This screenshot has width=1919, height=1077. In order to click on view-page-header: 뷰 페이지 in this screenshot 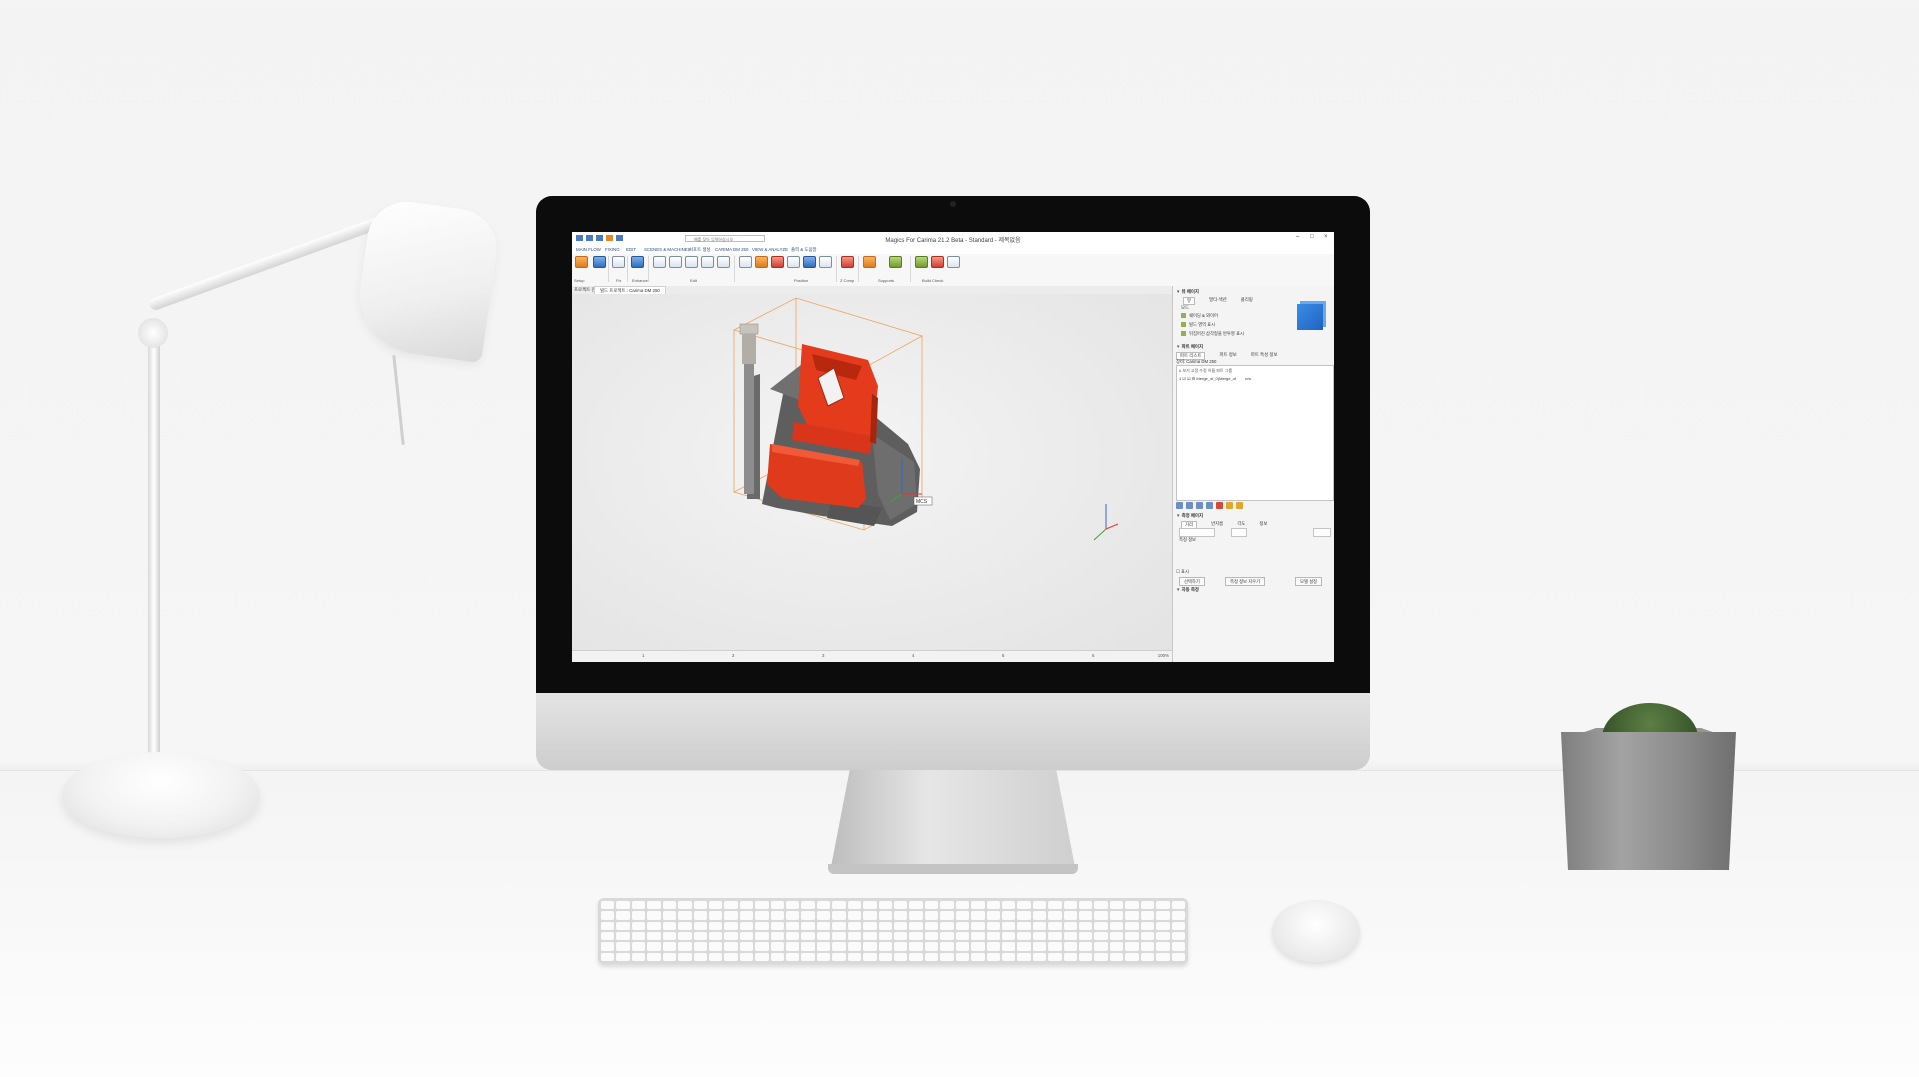, I will do `click(1187, 292)`.